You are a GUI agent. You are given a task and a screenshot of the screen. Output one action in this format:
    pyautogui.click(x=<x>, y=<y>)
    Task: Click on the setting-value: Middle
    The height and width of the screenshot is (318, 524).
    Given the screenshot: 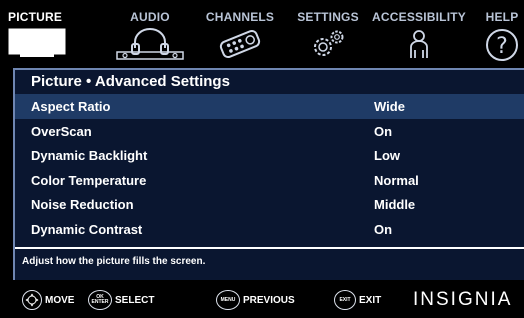 What is the action you would take?
    pyautogui.click(x=395, y=204)
    